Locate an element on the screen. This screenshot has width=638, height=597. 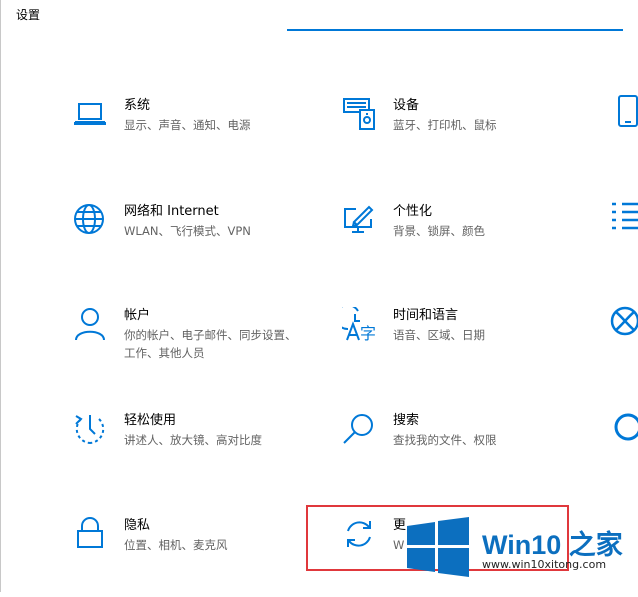
globe-icon is located at coordinates (90, 220).